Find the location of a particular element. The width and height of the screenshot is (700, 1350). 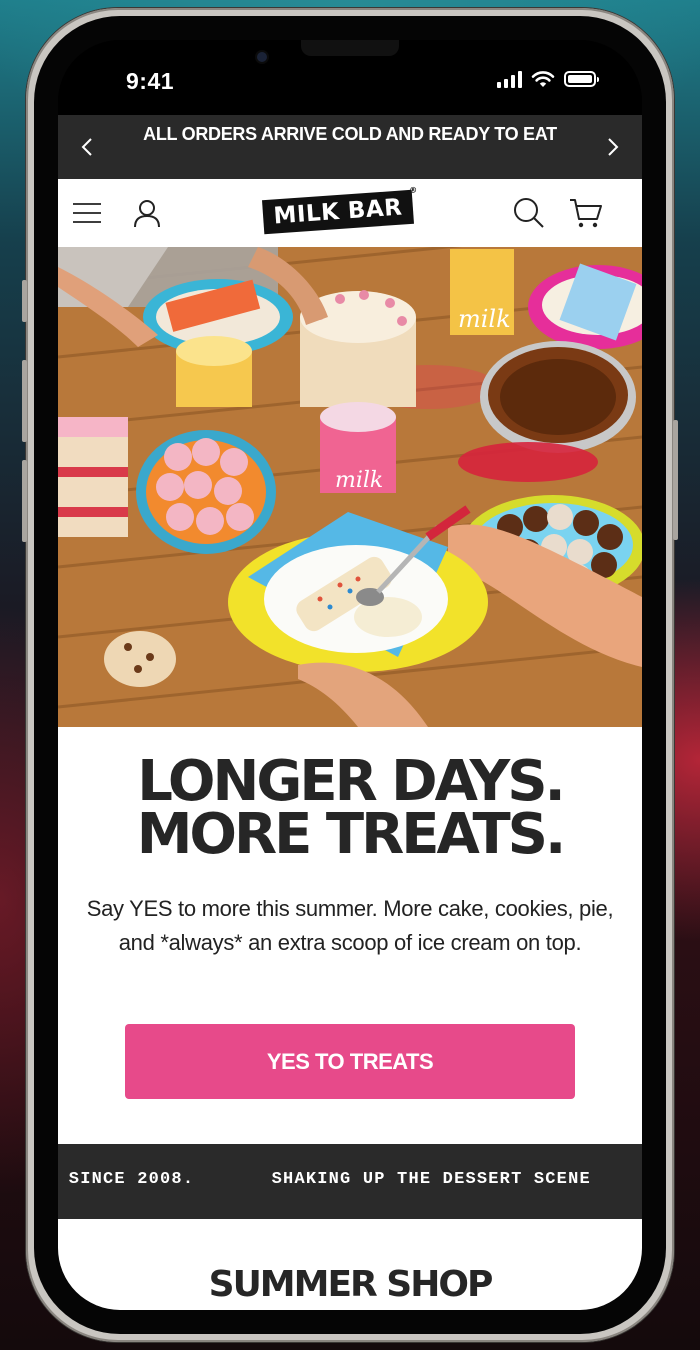

volume-up-button is located at coordinates (24, 401).